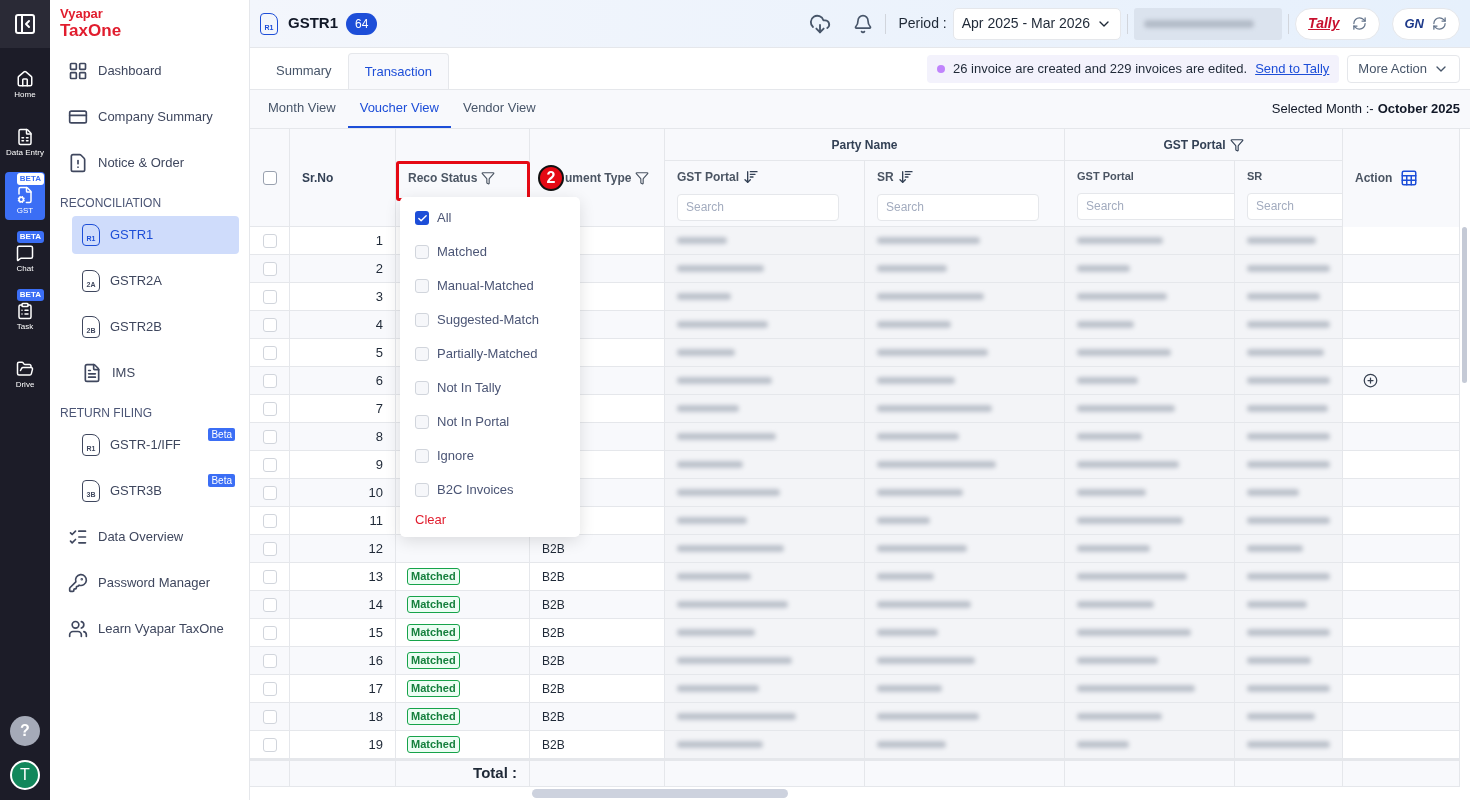 This screenshot has width=1470, height=800. Describe the element at coordinates (1464, 305) in the screenshot. I see `vertical-scrollbar` at that location.